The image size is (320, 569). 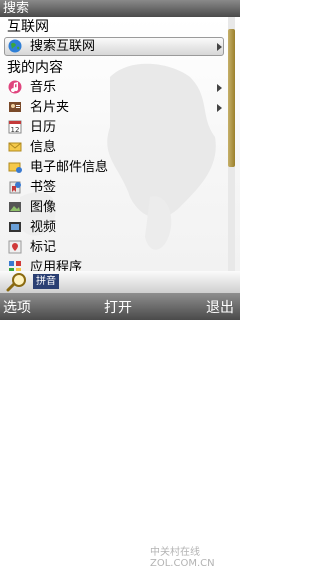 I want to click on list-item-label: 视频, so click(x=43, y=227).